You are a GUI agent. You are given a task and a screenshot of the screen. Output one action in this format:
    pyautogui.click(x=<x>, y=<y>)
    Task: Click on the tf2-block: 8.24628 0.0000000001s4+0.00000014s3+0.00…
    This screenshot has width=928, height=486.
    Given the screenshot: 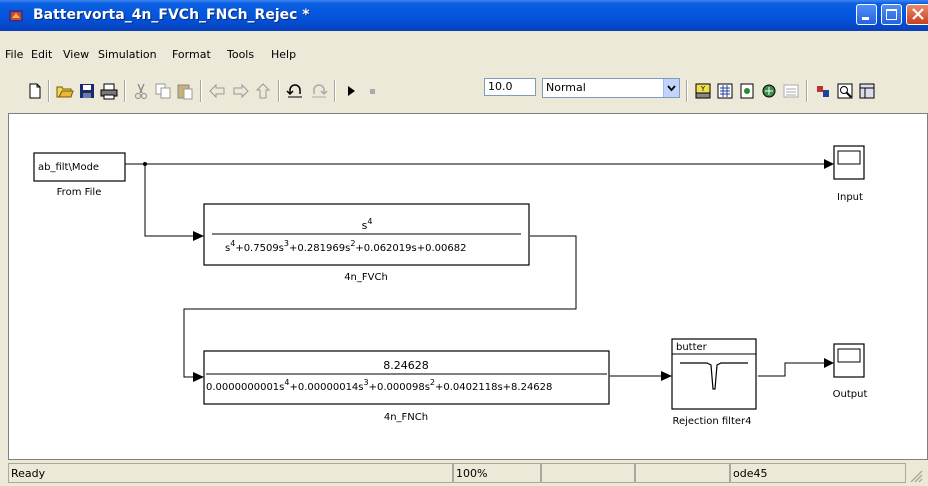 What is the action you would take?
    pyautogui.click(x=406, y=386)
    